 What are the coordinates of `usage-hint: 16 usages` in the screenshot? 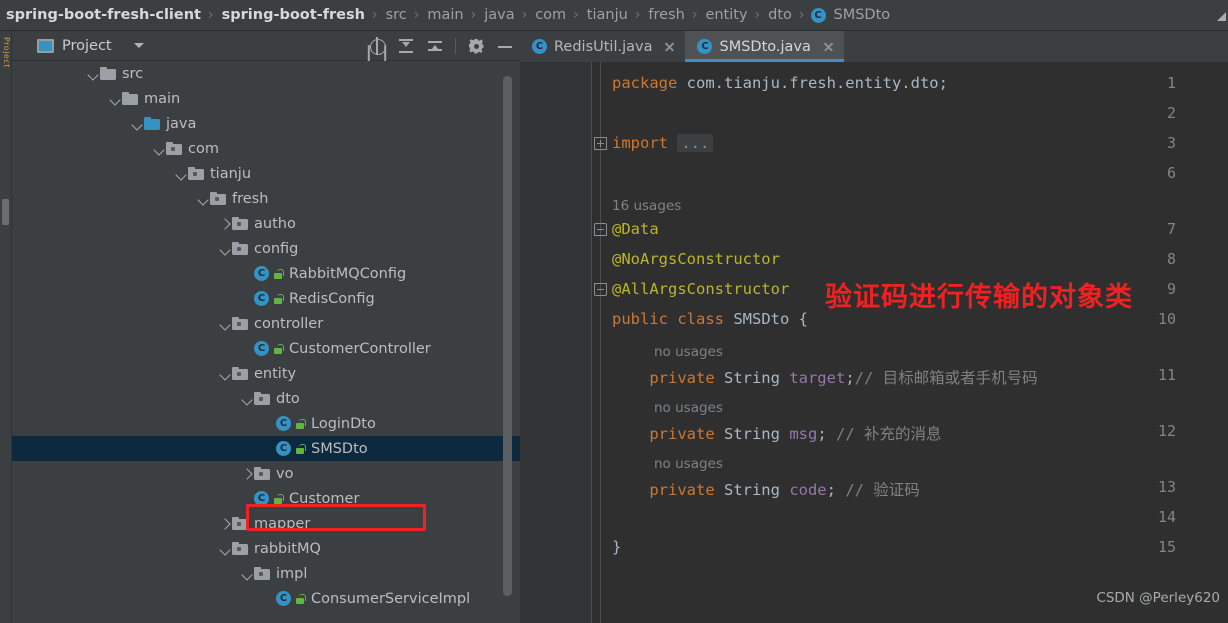 It's located at (646, 206).